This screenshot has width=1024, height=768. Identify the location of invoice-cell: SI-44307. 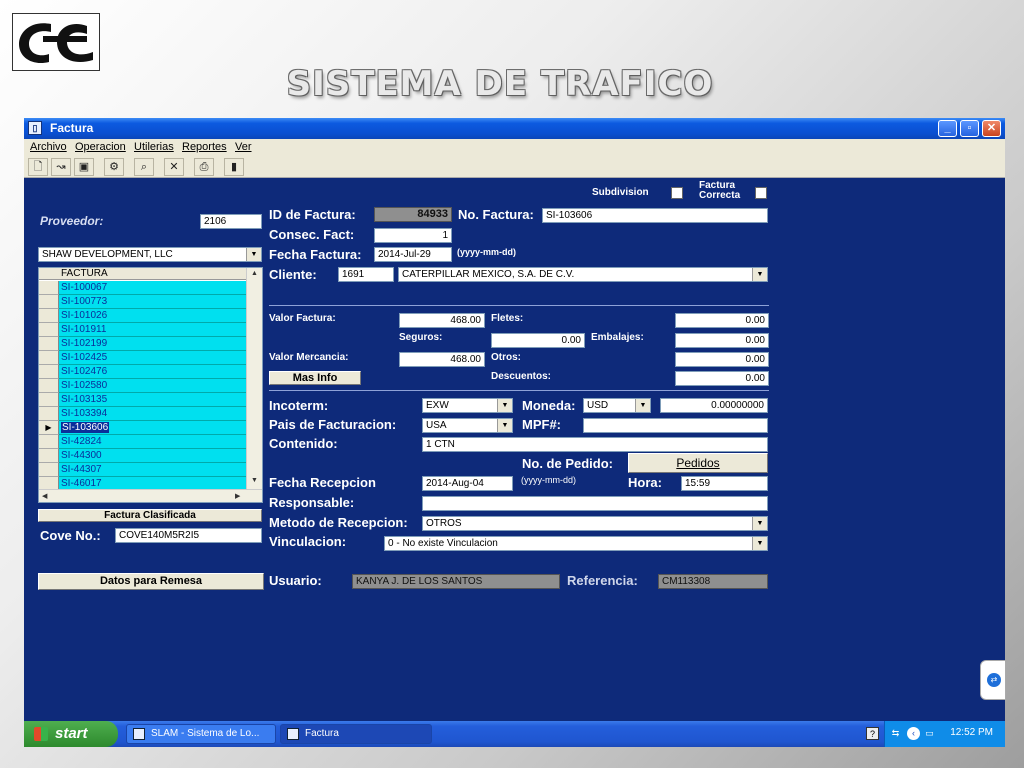
(152, 470).